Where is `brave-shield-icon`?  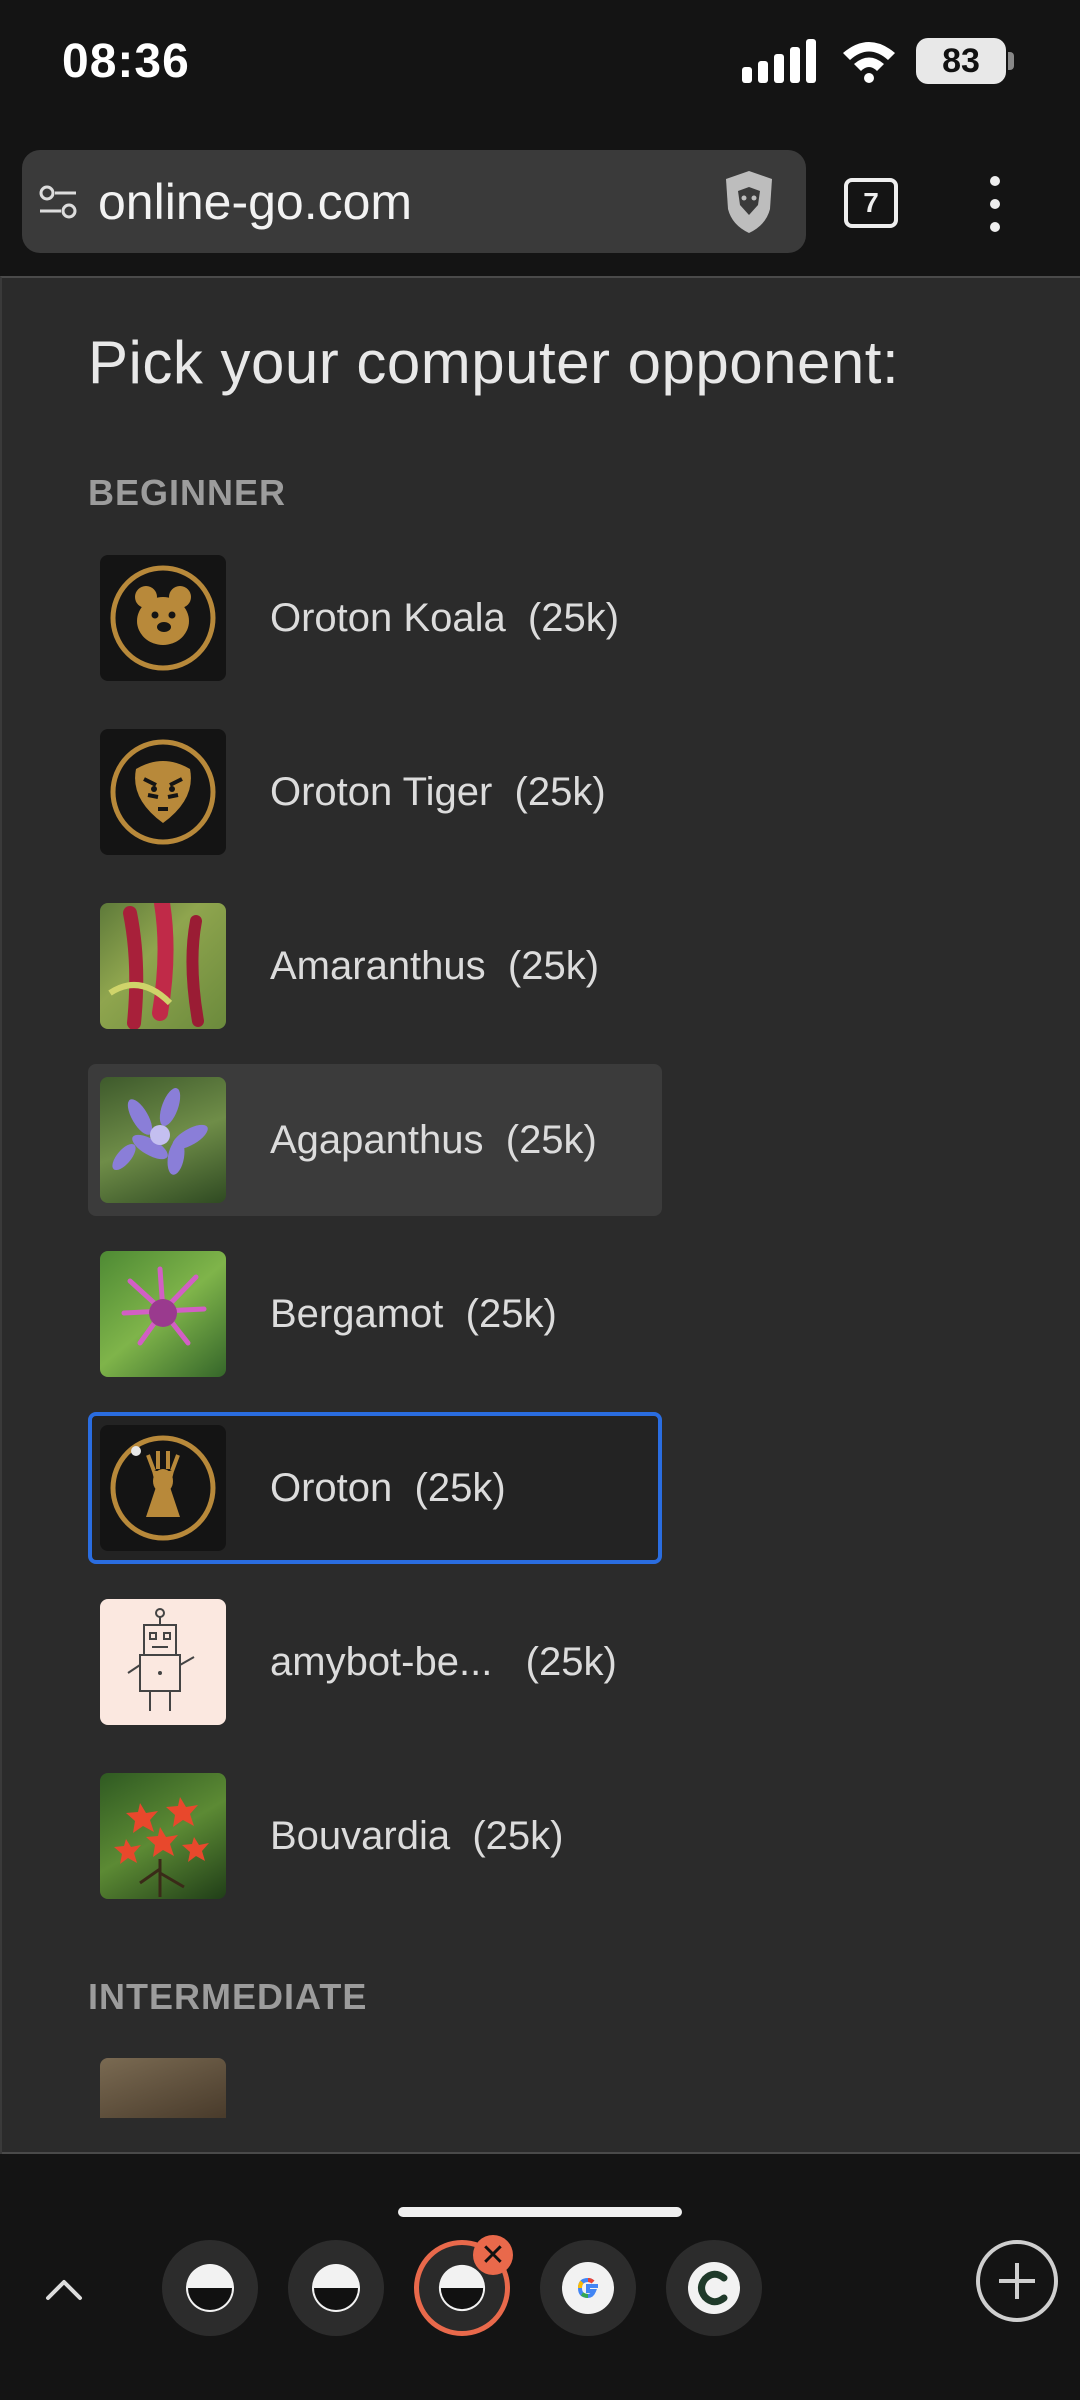 brave-shield-icon is located at coordinates (749, 202).